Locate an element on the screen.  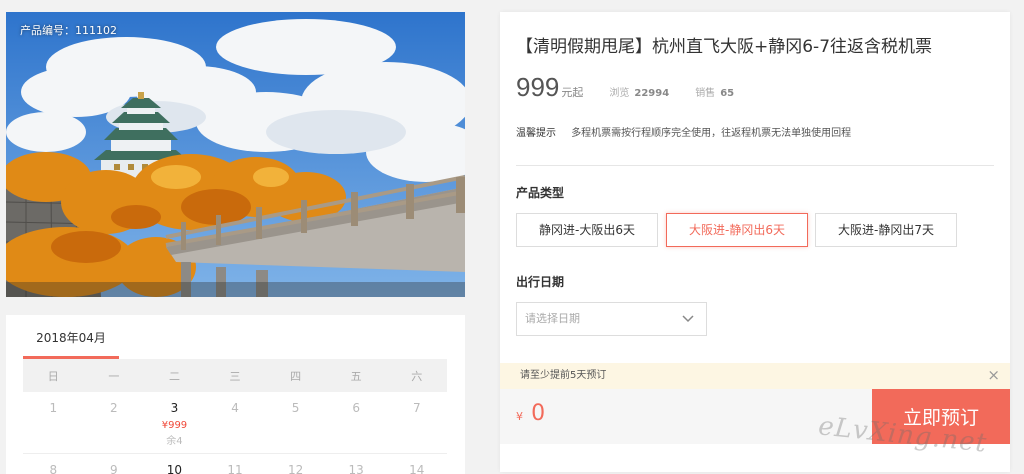
sales-count: 65 is located at coordinates (727, 93).